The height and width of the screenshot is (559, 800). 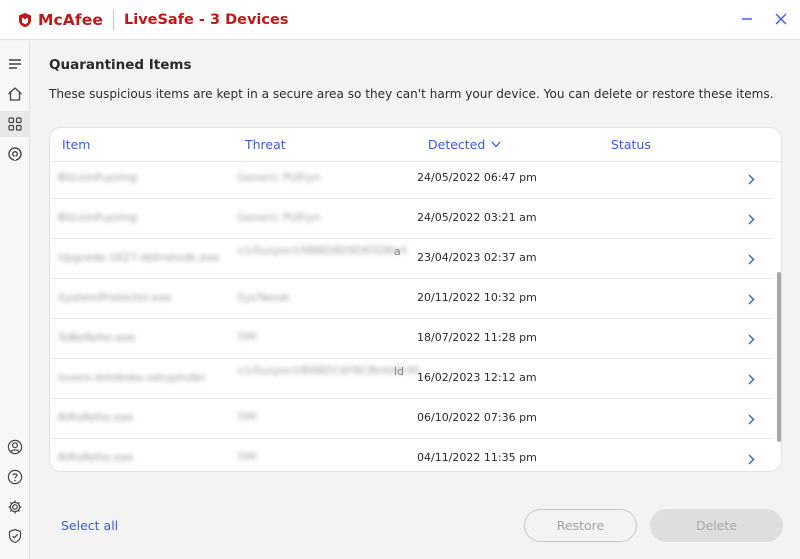 I want to click on threat-name: SysTweak, so click(x=263, y=297).